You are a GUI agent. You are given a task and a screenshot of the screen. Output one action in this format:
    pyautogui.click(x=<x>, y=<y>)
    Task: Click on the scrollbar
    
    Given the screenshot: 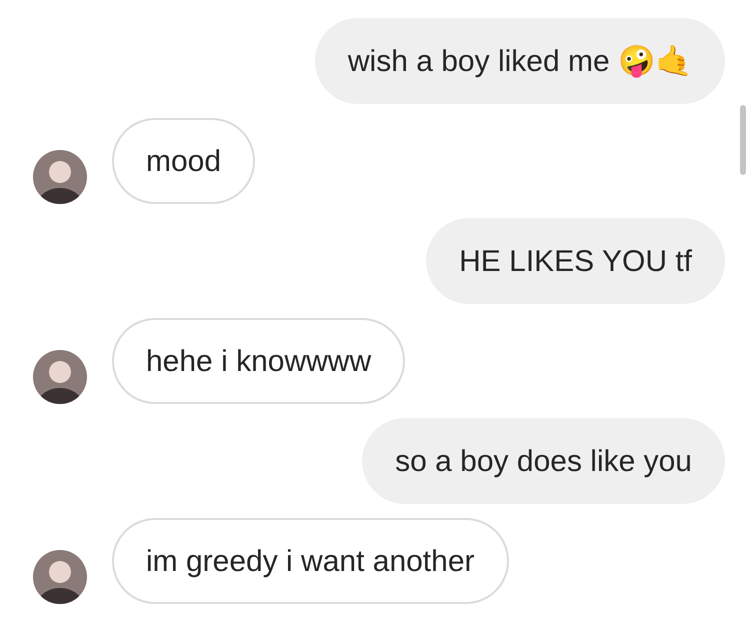 What is the action you would take?
    pyautogui.click(x=743, y=140)
    